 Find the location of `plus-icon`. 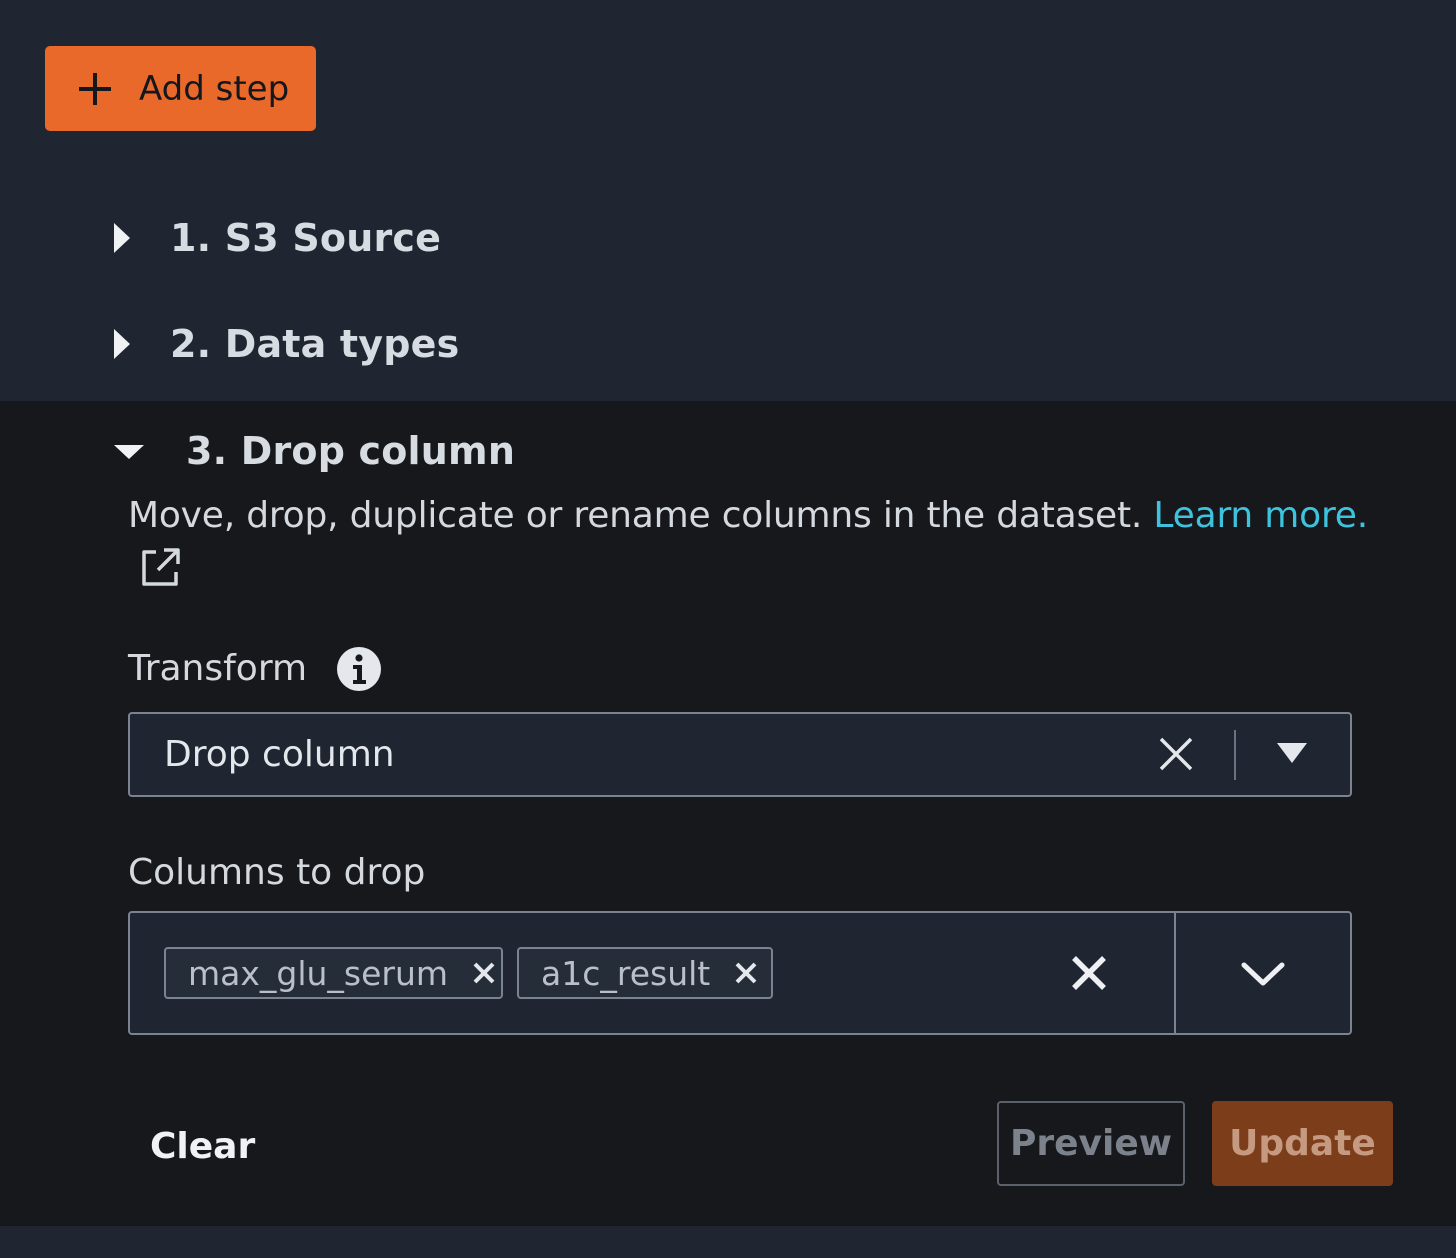

plus-icon is located at coordinates (95, 88).